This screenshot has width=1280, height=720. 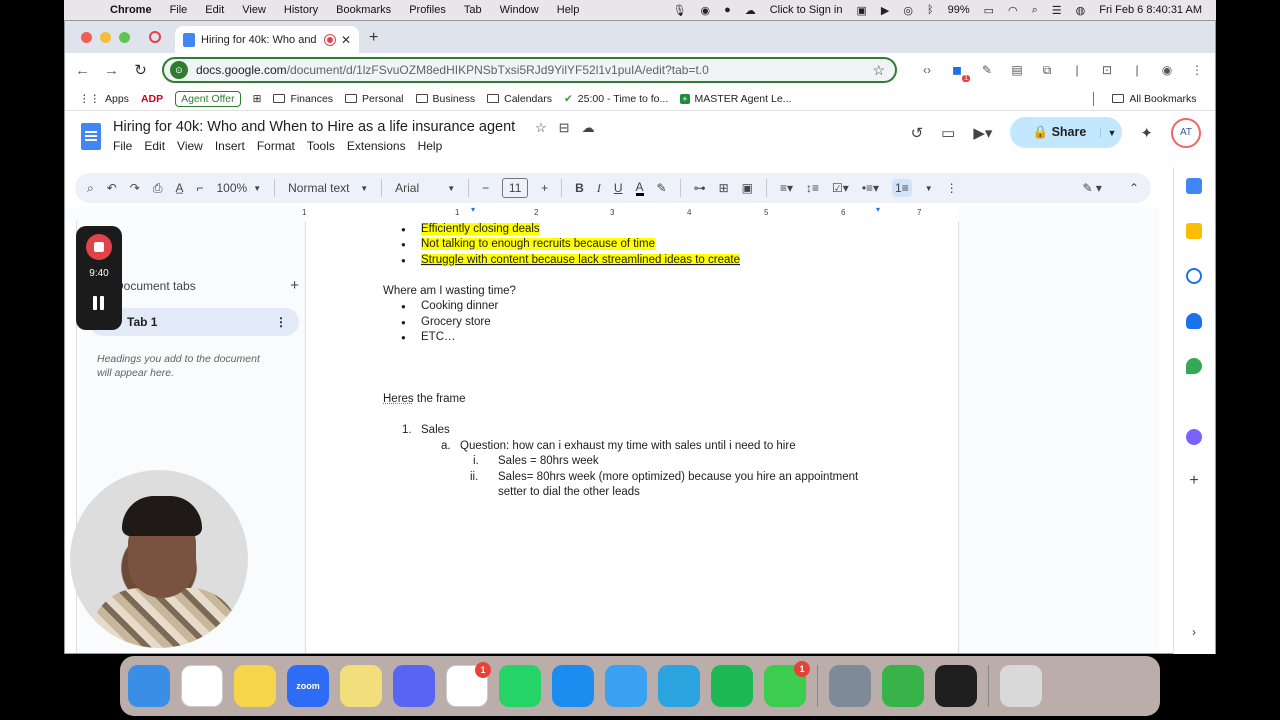 I want to click on more-options-icon: ⋮, so click(x=952, y=188).